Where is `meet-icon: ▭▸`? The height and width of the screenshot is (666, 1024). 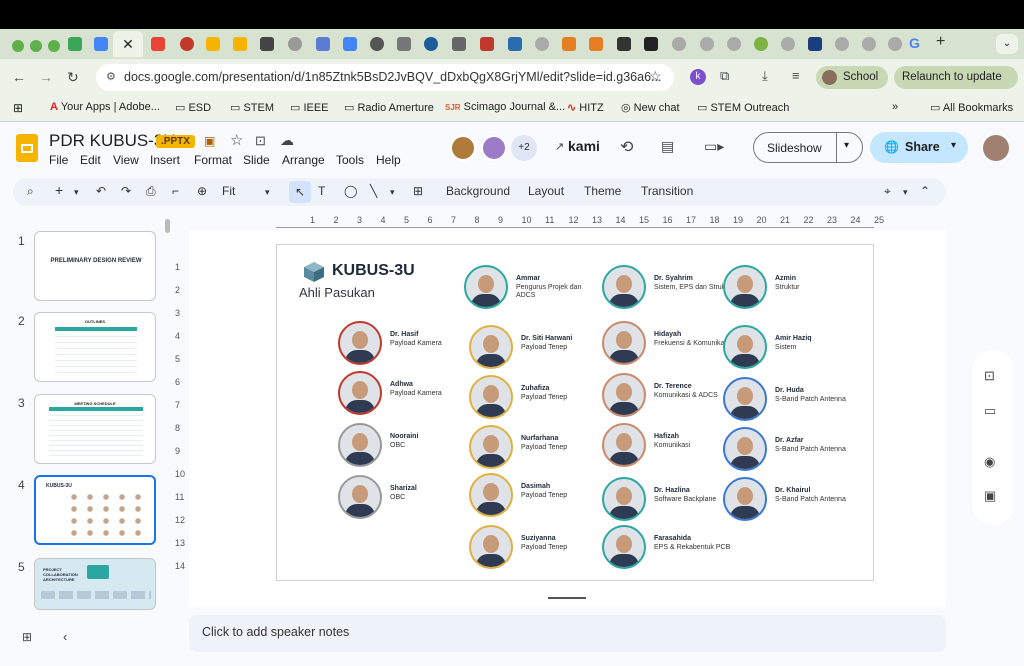 meet-icon: ▭▸ is located at coordinates (714, 146).